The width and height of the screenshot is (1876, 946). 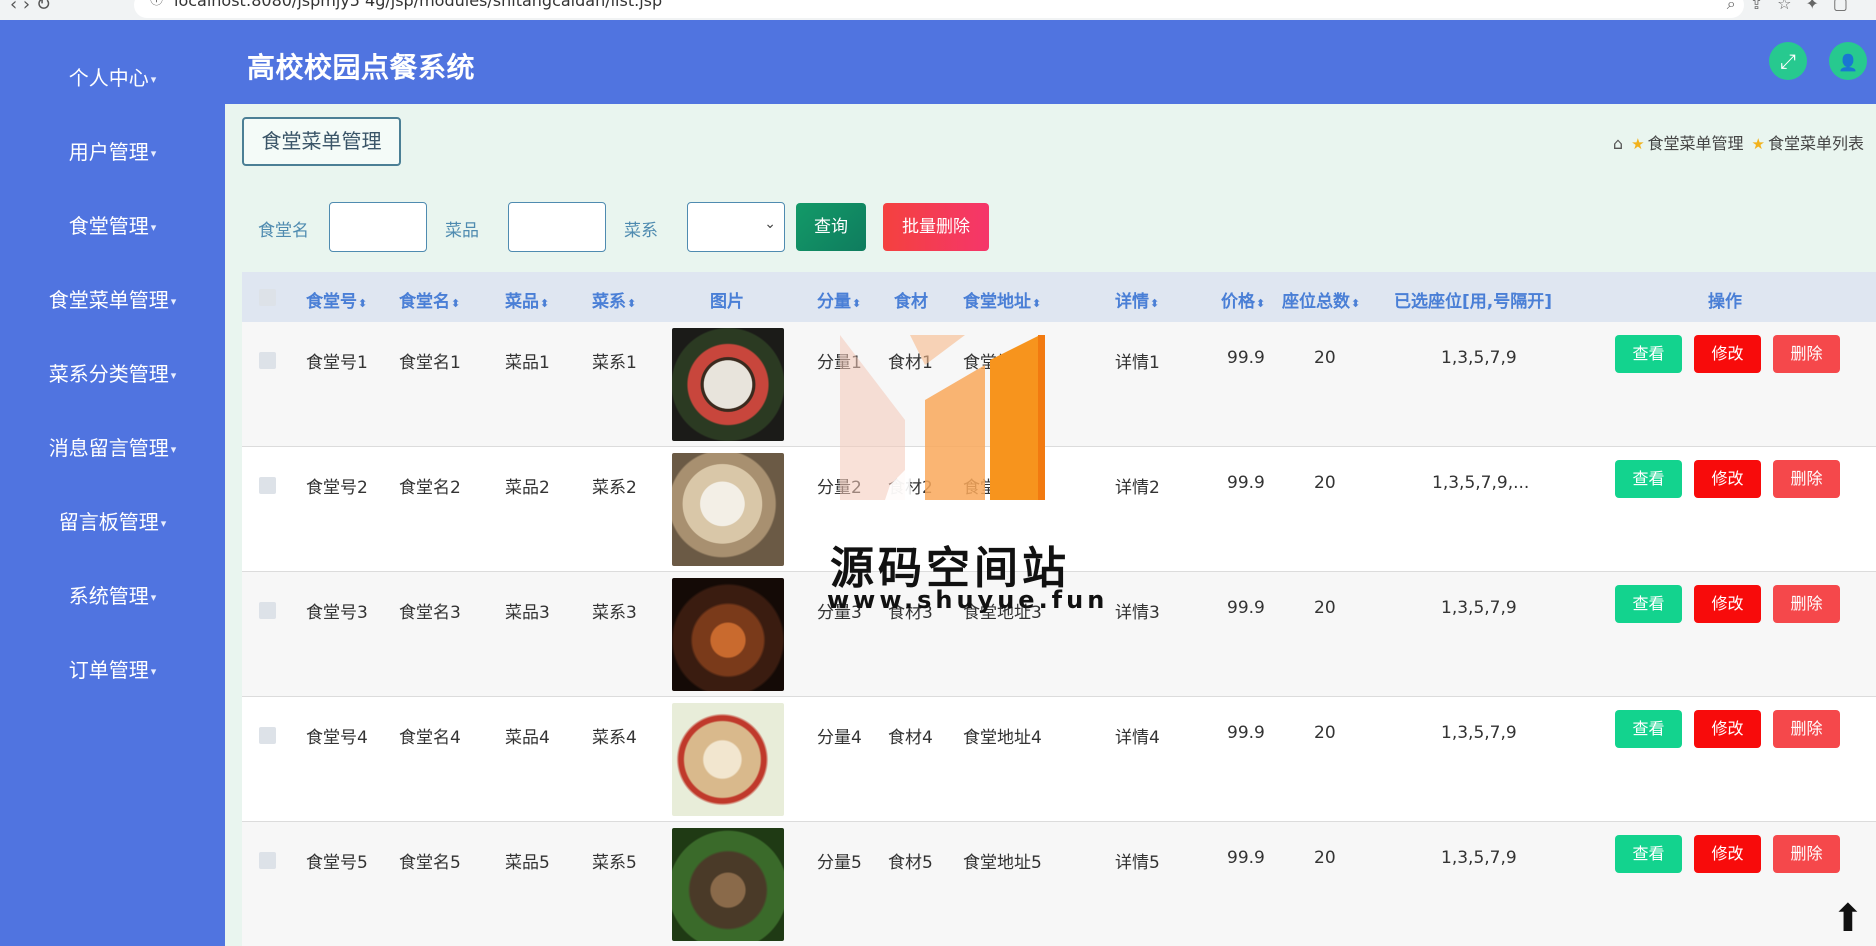 What do you see at coordinates (1848, 61) in the screenshot?
I see `user-button: 👤` at bounding box center [1848, 61].